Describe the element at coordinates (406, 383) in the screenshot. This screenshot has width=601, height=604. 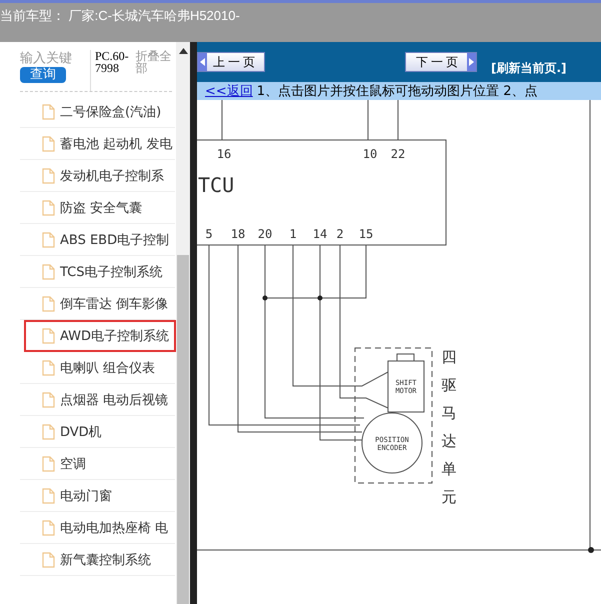
I see `shift-motor-drawing` at that location.